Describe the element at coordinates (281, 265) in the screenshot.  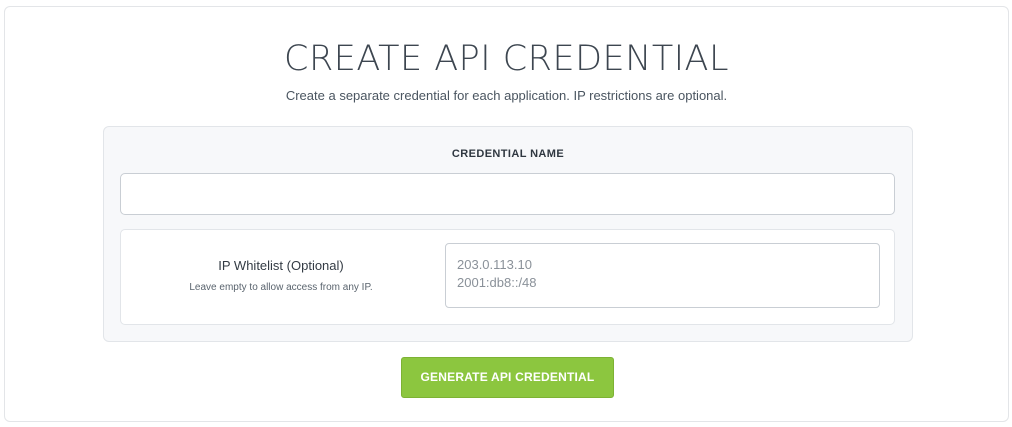
I see `ip-whitelist-label: IP Whitelist (Optional)` at that location.